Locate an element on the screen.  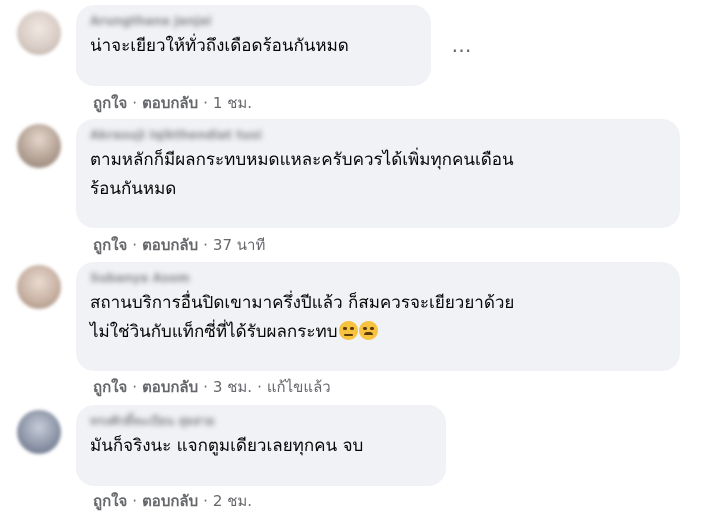
timestamp: 2 ชม. is located at coordinates (232, 501).